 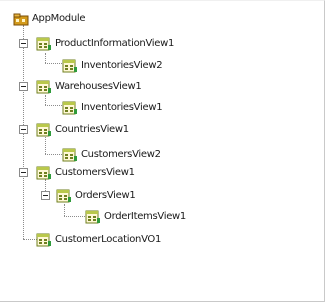 What do you see at coordinates (95, 172) in the screenshot?
I see `tree-node-label: CustomersView1` at bounding box center [95, 172].